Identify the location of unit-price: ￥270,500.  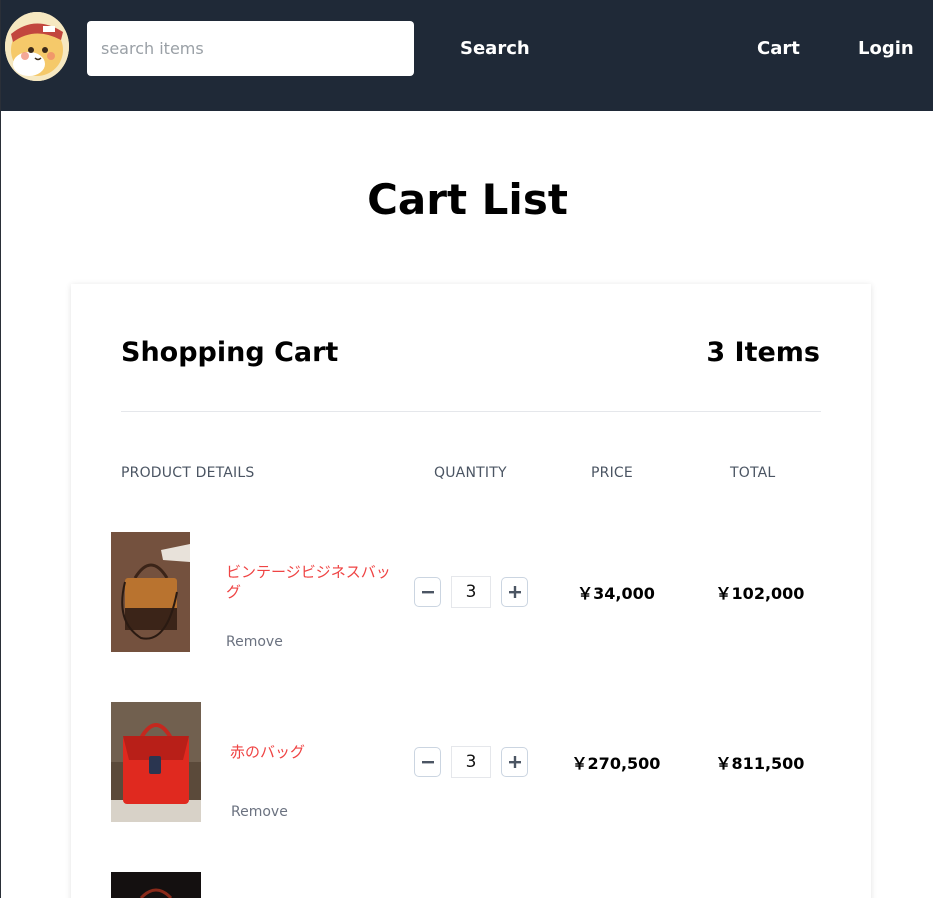
(616, 763).